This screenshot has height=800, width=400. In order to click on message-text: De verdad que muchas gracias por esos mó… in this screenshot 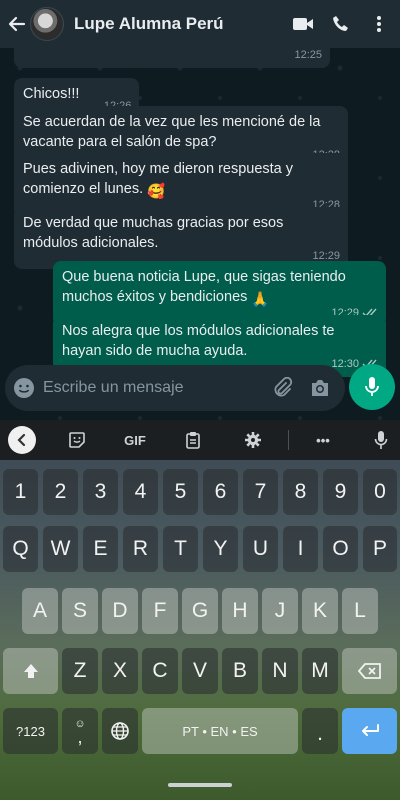, I will do `click(153, 233)`.